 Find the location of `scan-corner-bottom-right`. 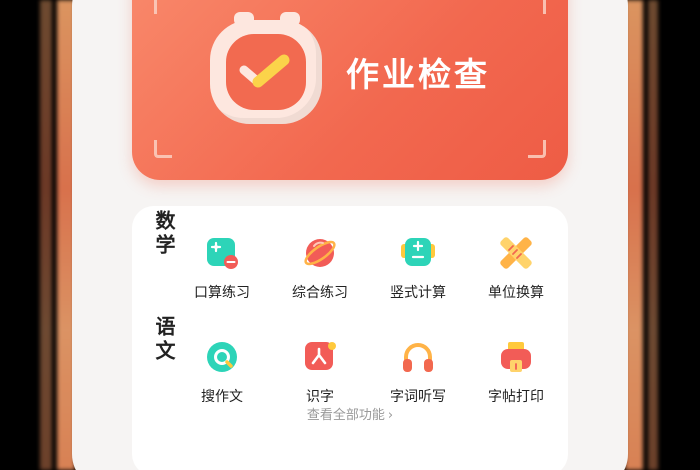

scan-corner-bottom-right is located at coordinates (537, 149).